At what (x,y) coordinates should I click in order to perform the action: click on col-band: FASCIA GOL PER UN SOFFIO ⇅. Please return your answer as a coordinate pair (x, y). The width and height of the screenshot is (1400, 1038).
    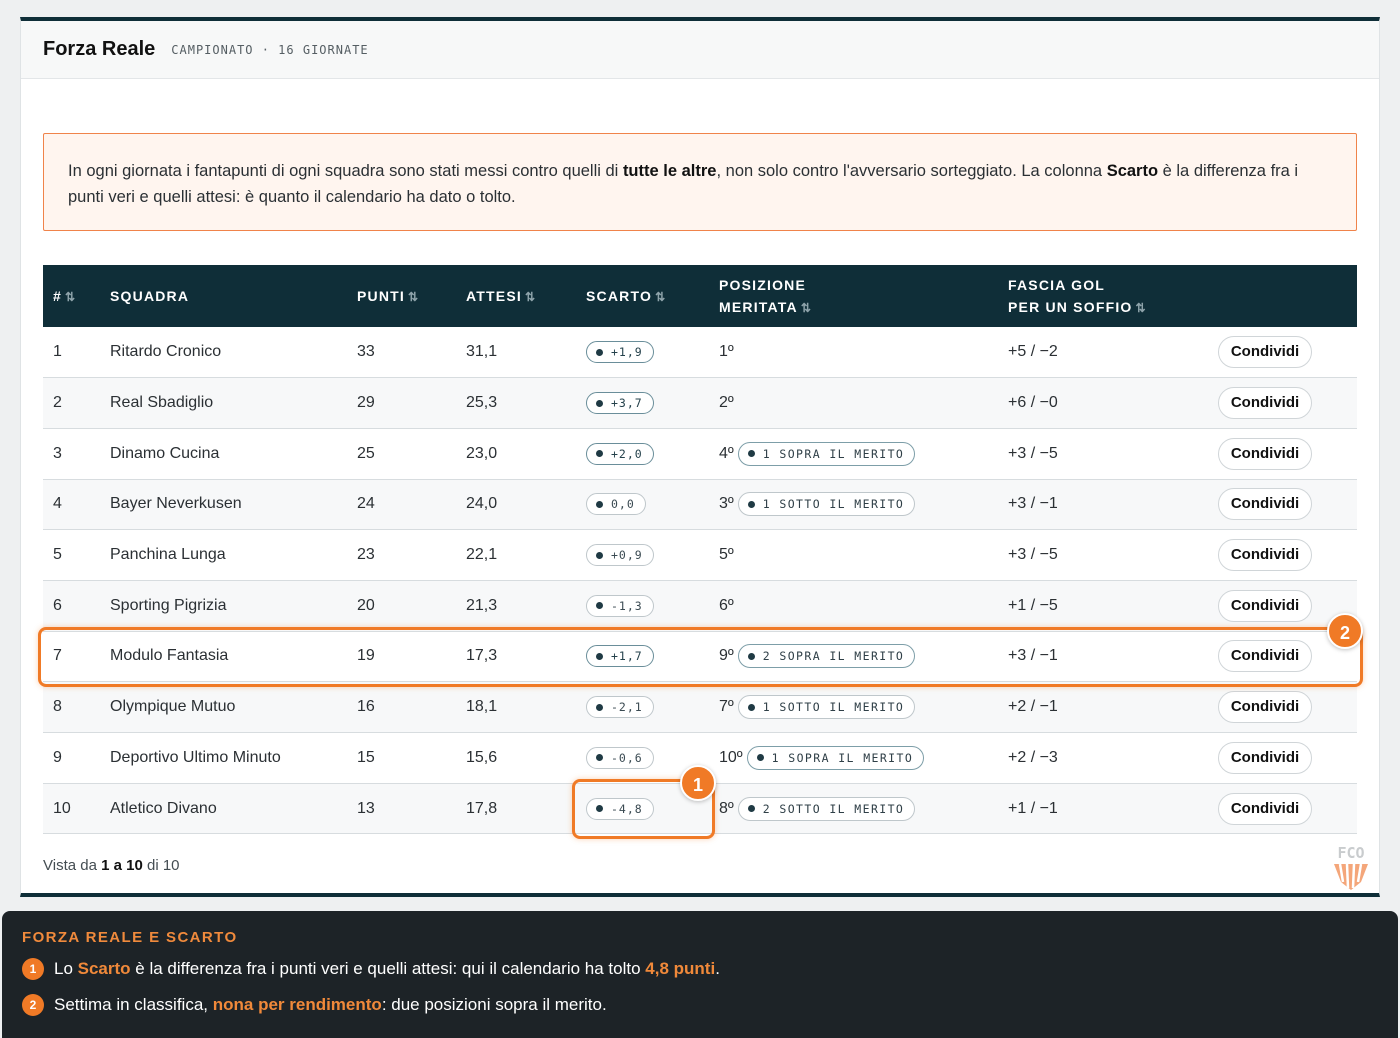
    Looking at the image, I should click on (1113, 296).